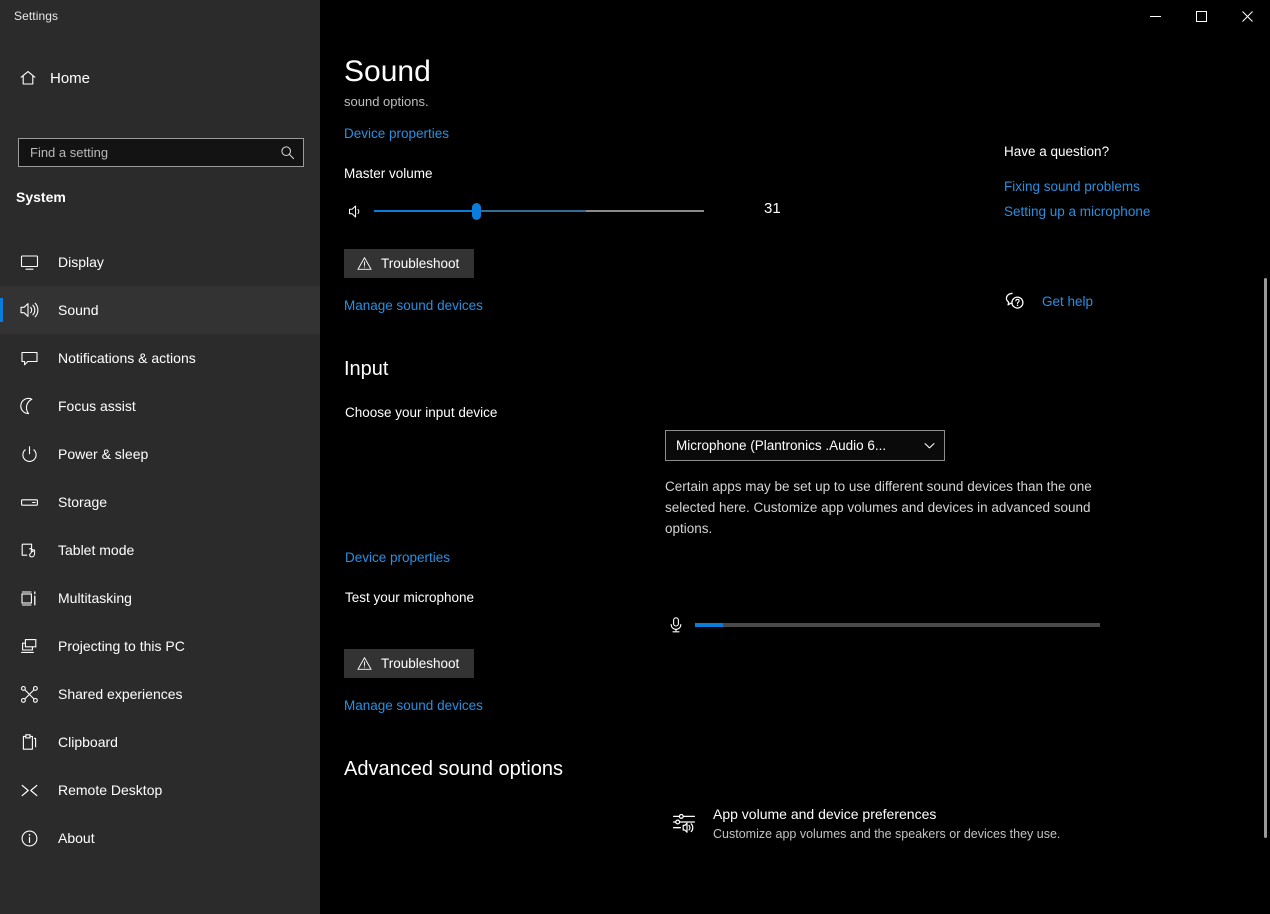 This screenshot has width=1270, height=914. I want to click on search-input, so click(146, 152).